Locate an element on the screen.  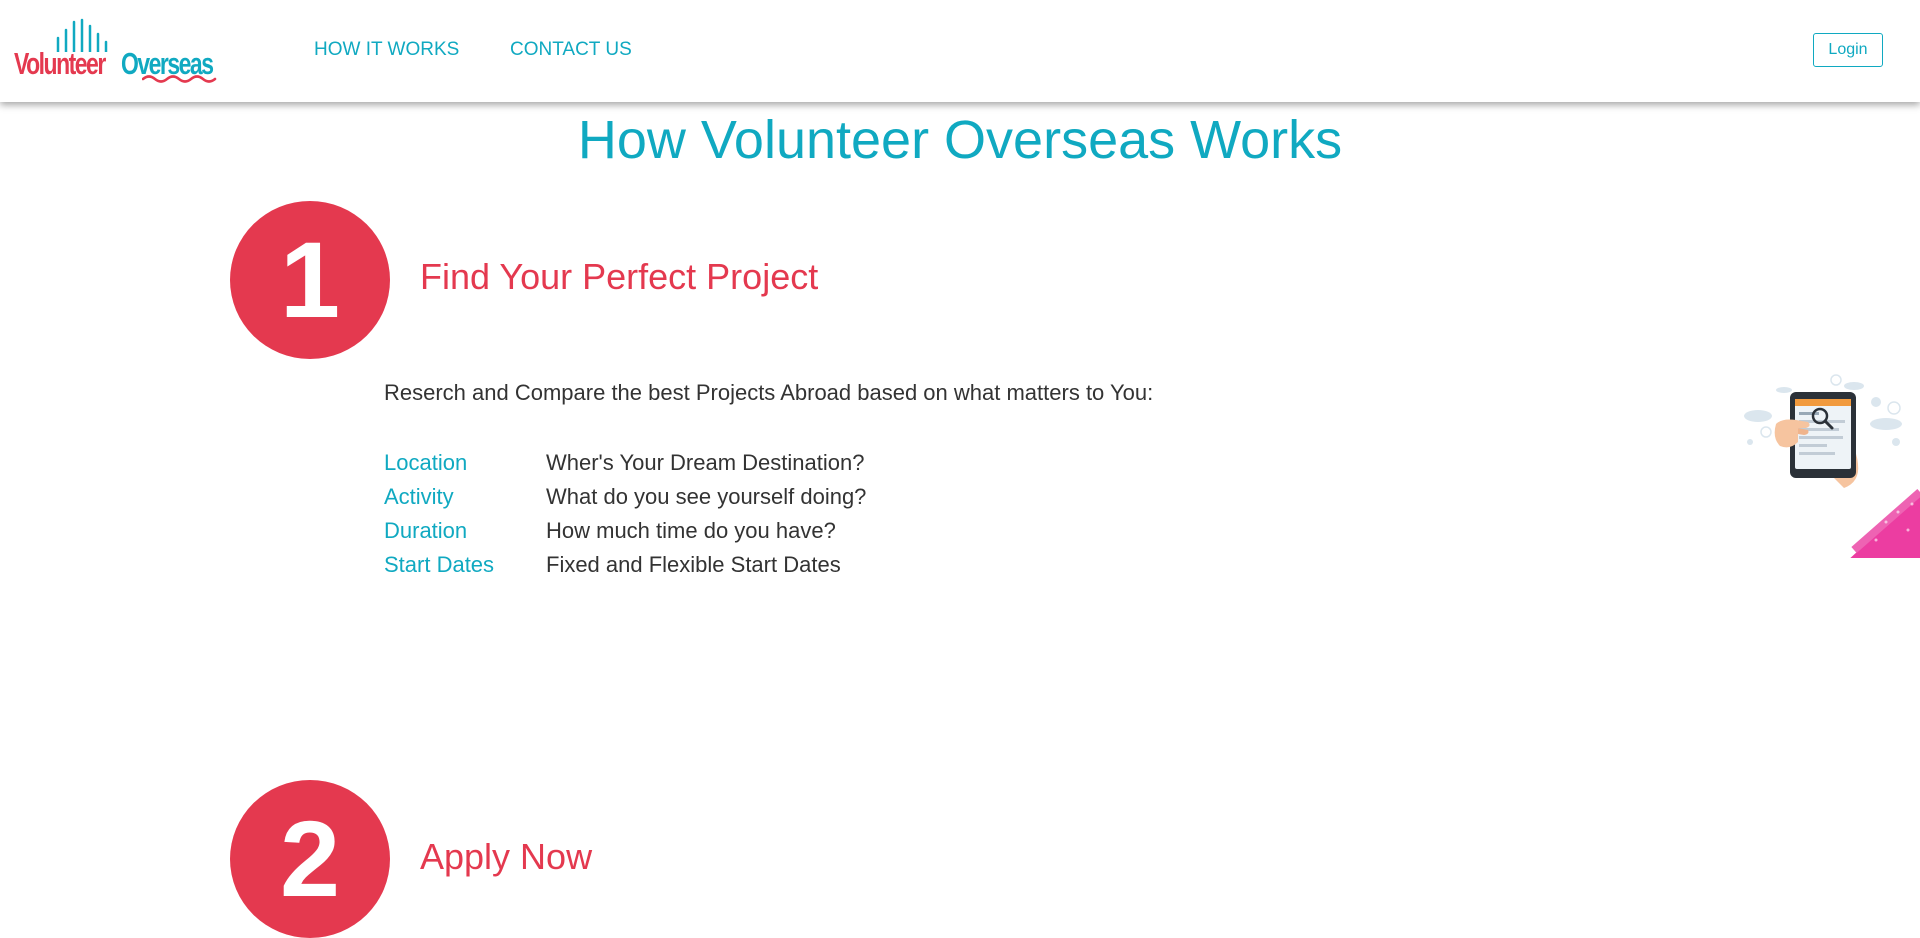
criteria-description: What do you see yourself doing? is located at coordinates (706, 496).